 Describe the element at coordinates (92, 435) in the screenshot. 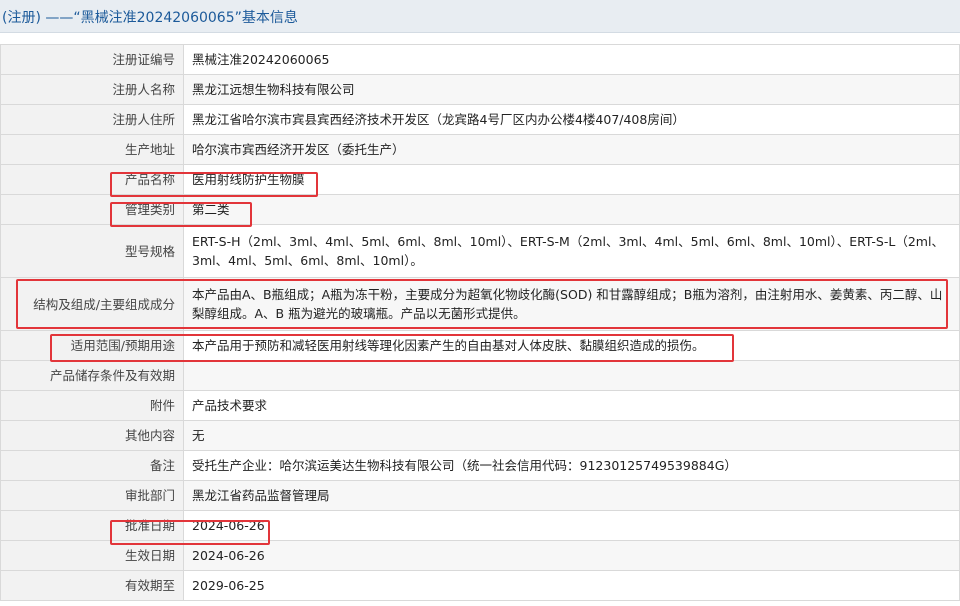

I see `row-label: 其他内容` at that location.